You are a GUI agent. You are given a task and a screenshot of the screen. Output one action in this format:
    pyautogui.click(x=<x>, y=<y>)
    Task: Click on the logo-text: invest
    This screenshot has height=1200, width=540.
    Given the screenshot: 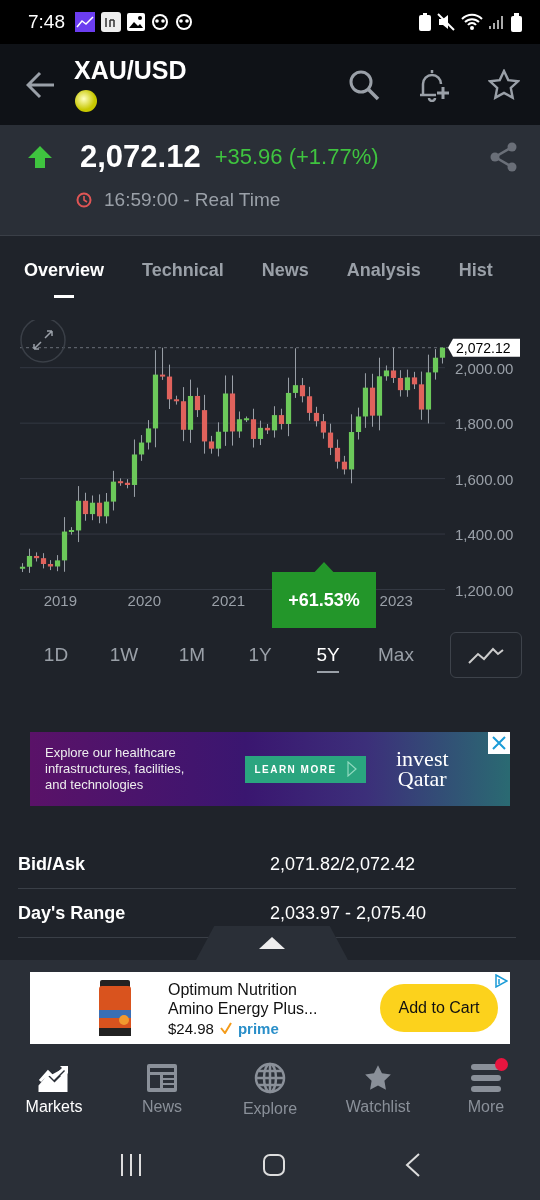 What is the action you would take?
    pyautogui.click(x=422, y=759)
    